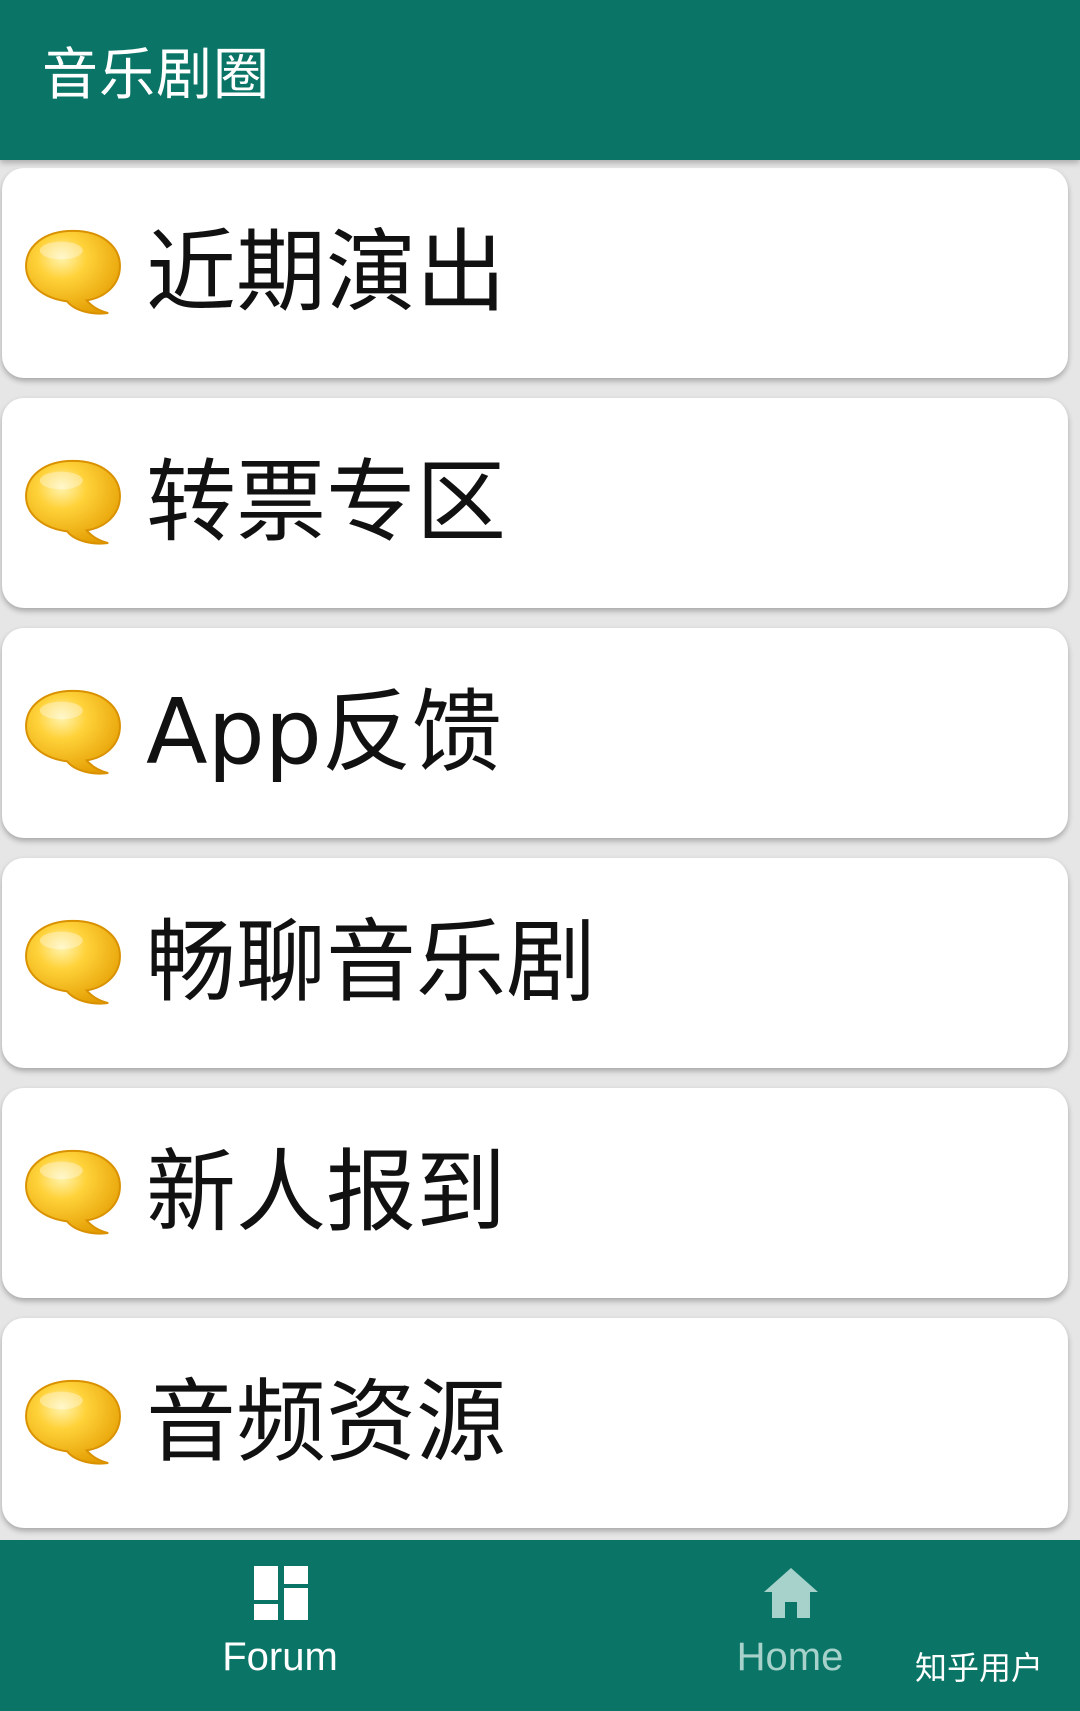  Describe the element at coordinates (979, 1668) in the screenshot. I see `watermark-text: 知乎用户` at that location.